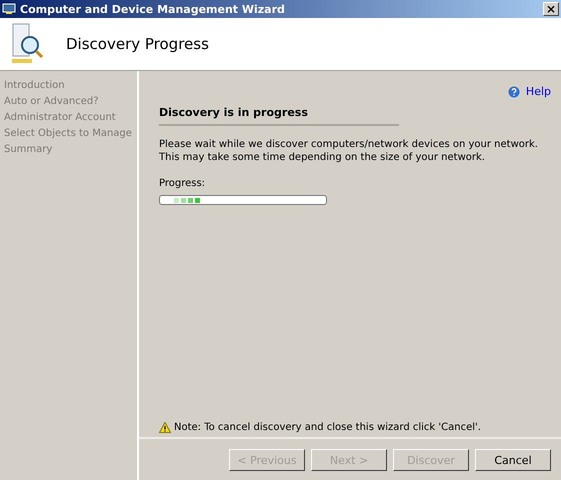 This screenshot has width=561, height=480. Describe the element at coordinates (529, 91) in the screenshot. I see `help-link: Help` at that location.